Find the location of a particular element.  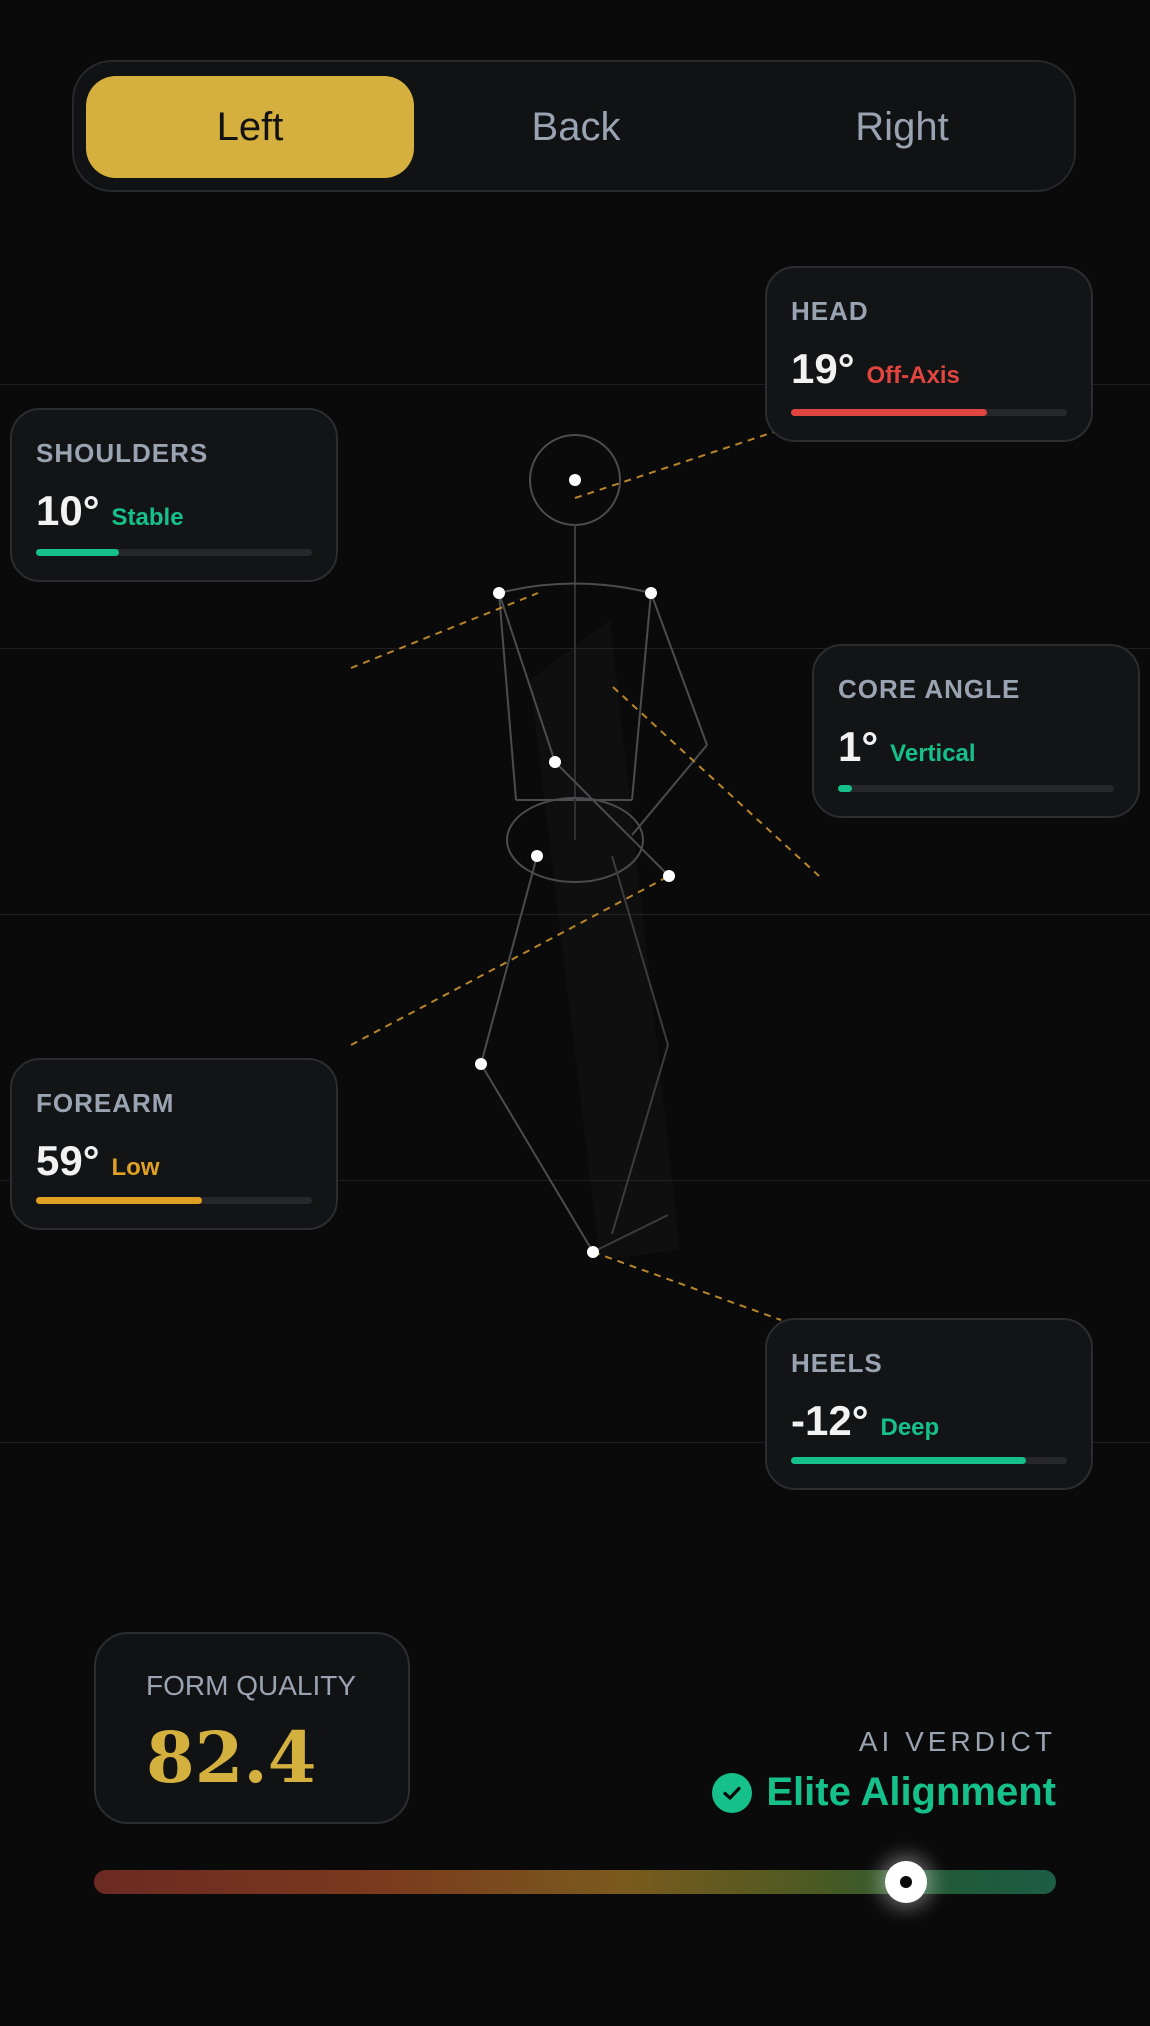

connector-shoulders is located at coordinates (444, 630).